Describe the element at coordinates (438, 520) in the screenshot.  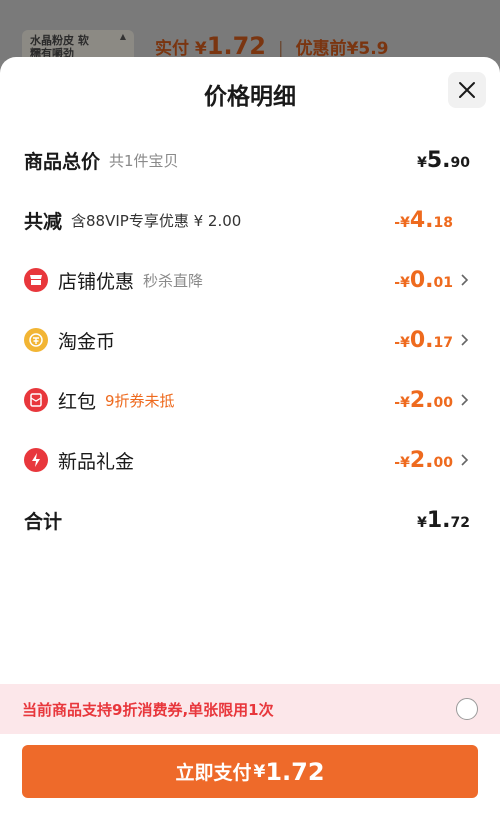
I see `value-integer: 1.` at that location.